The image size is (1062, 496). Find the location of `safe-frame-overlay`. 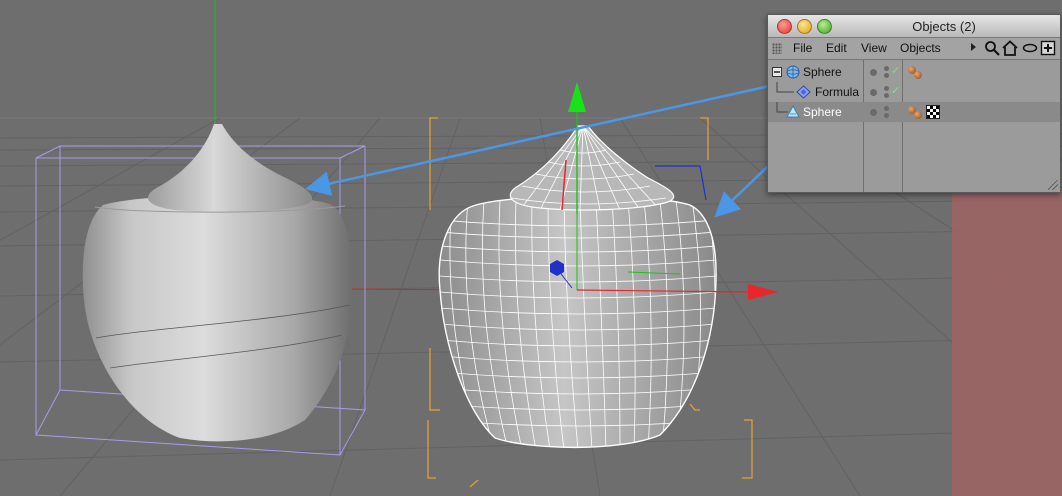

safe-frame-overlay is located at coordinates (1007, 343).